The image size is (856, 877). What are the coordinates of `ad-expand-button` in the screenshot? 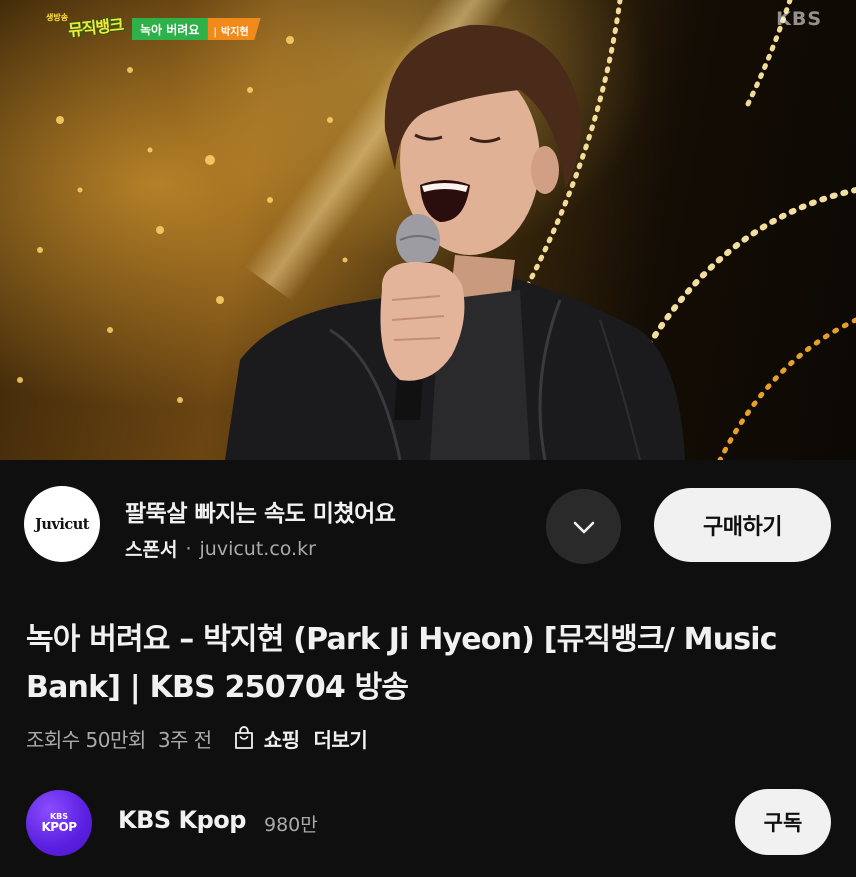 It's located at (583, 526).